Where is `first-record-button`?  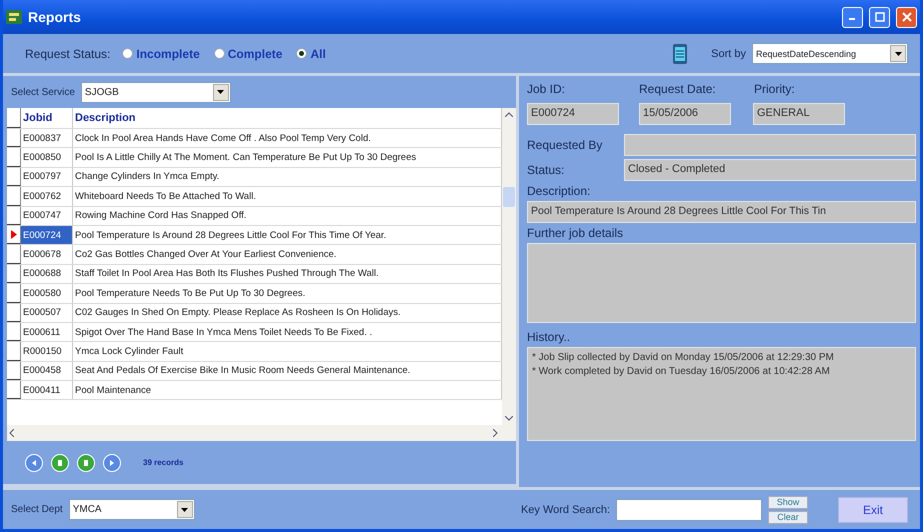 first-record-button is located at coordinates (34, 463).